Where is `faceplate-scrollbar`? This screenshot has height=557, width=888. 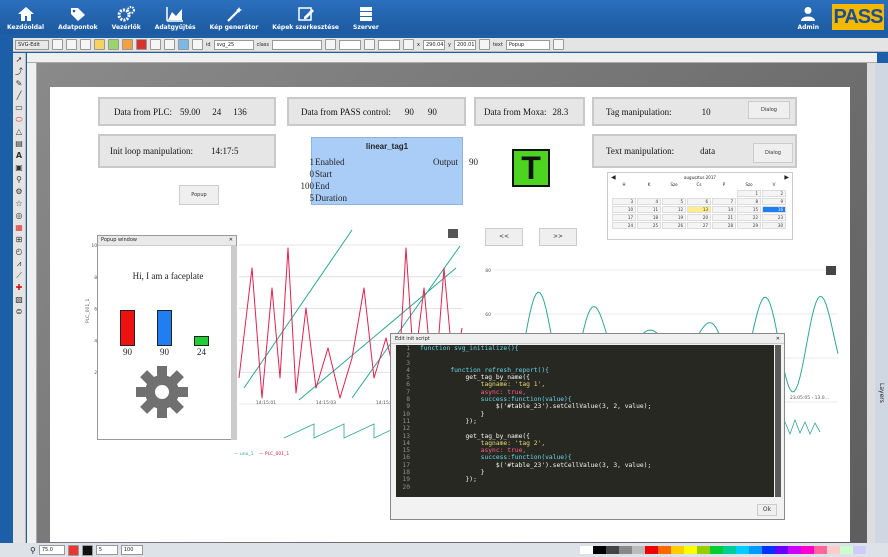
faceplate-scrollbar is located at coordinates (234, 343).